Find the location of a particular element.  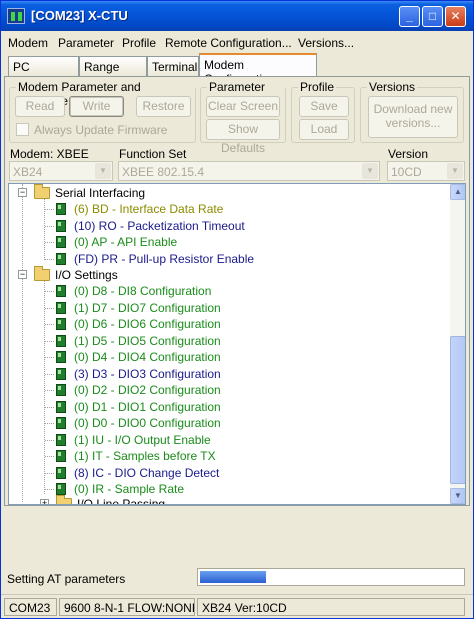

title-bar: [COM23] X-CTU _ □ ✕ is located at coordinates (237, 16).